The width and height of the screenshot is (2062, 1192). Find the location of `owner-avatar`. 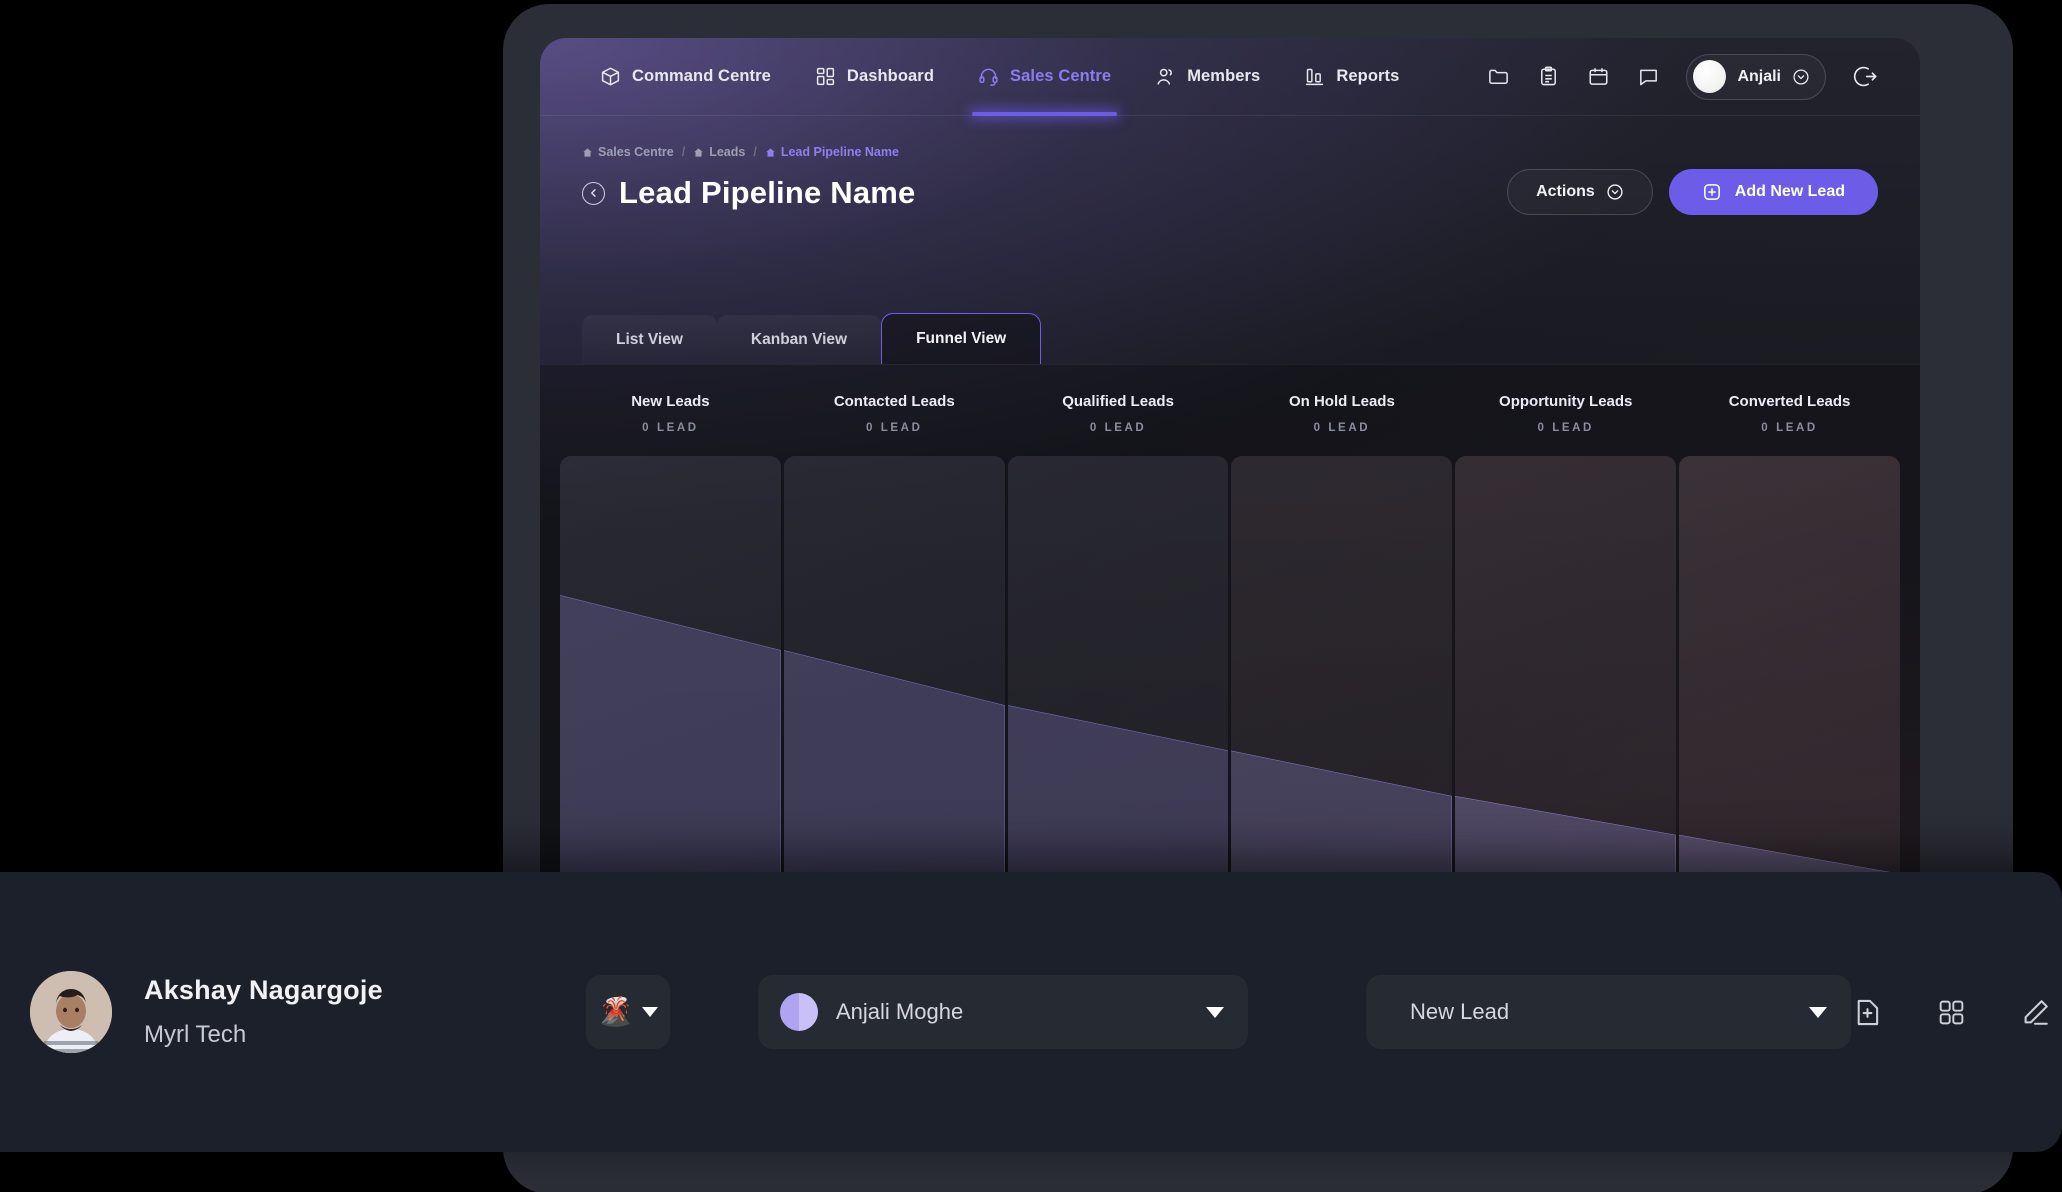

owner-avatar is located at coordinates (799, 1012).